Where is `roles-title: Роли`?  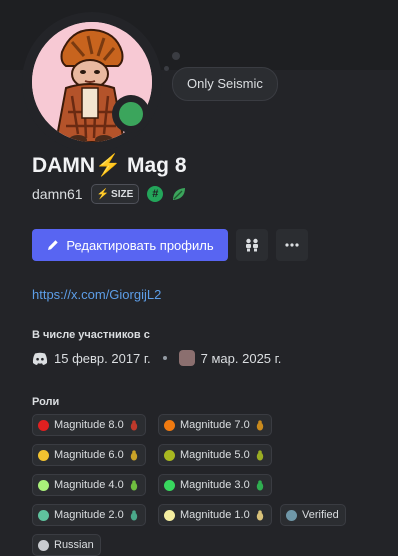 roles-title: Роли is located at coordinates (46, 402).